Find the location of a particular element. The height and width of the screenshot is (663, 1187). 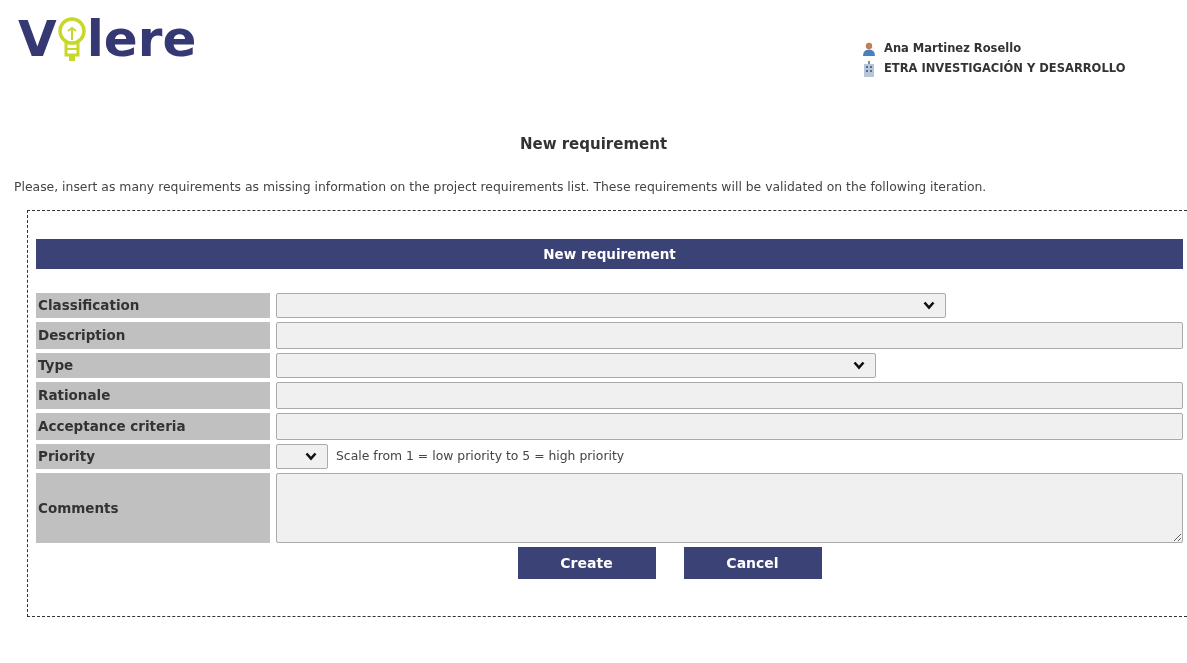

user-name: Ana Martinez Rosello is located at coordinates (953, 48).